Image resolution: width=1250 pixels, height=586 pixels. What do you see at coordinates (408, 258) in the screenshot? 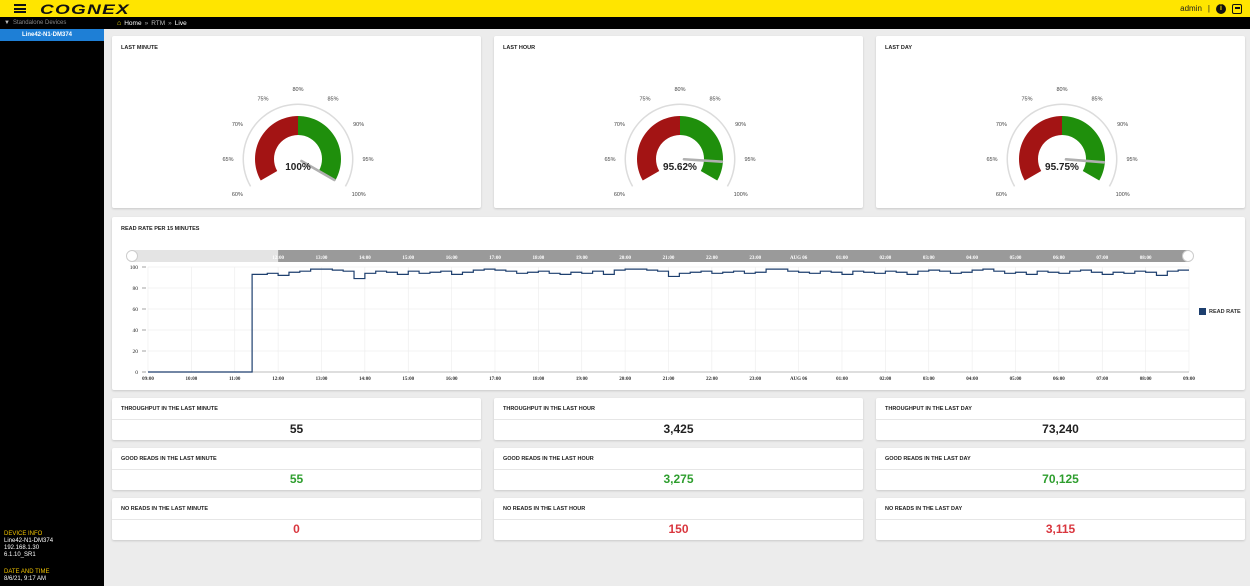
I see `navigator-label: 15:00` at bounding box center [408, 258].